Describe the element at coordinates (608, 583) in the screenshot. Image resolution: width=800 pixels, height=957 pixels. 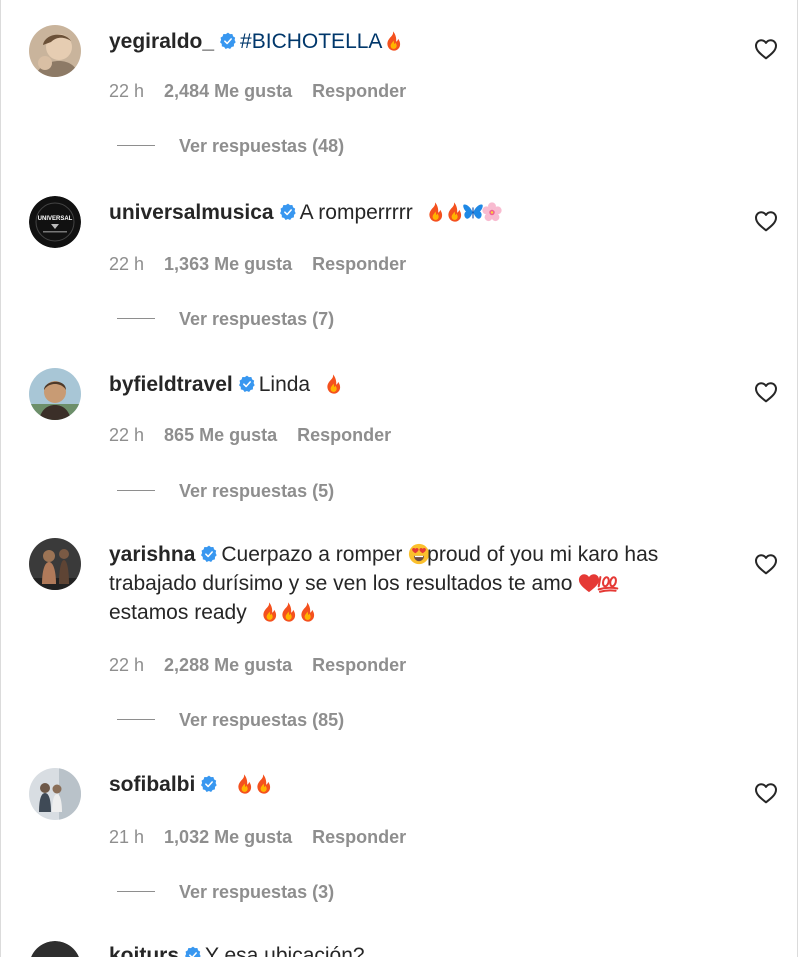
I see `hundred-points-emoji-icon` at that location.